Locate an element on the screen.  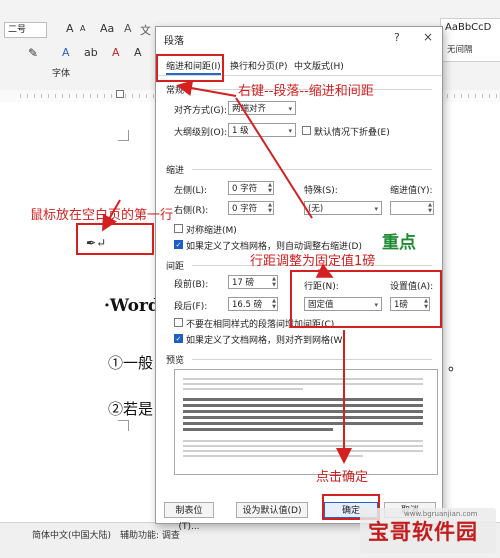
style-name: 无间隔 is located at coordinates (460, 50).